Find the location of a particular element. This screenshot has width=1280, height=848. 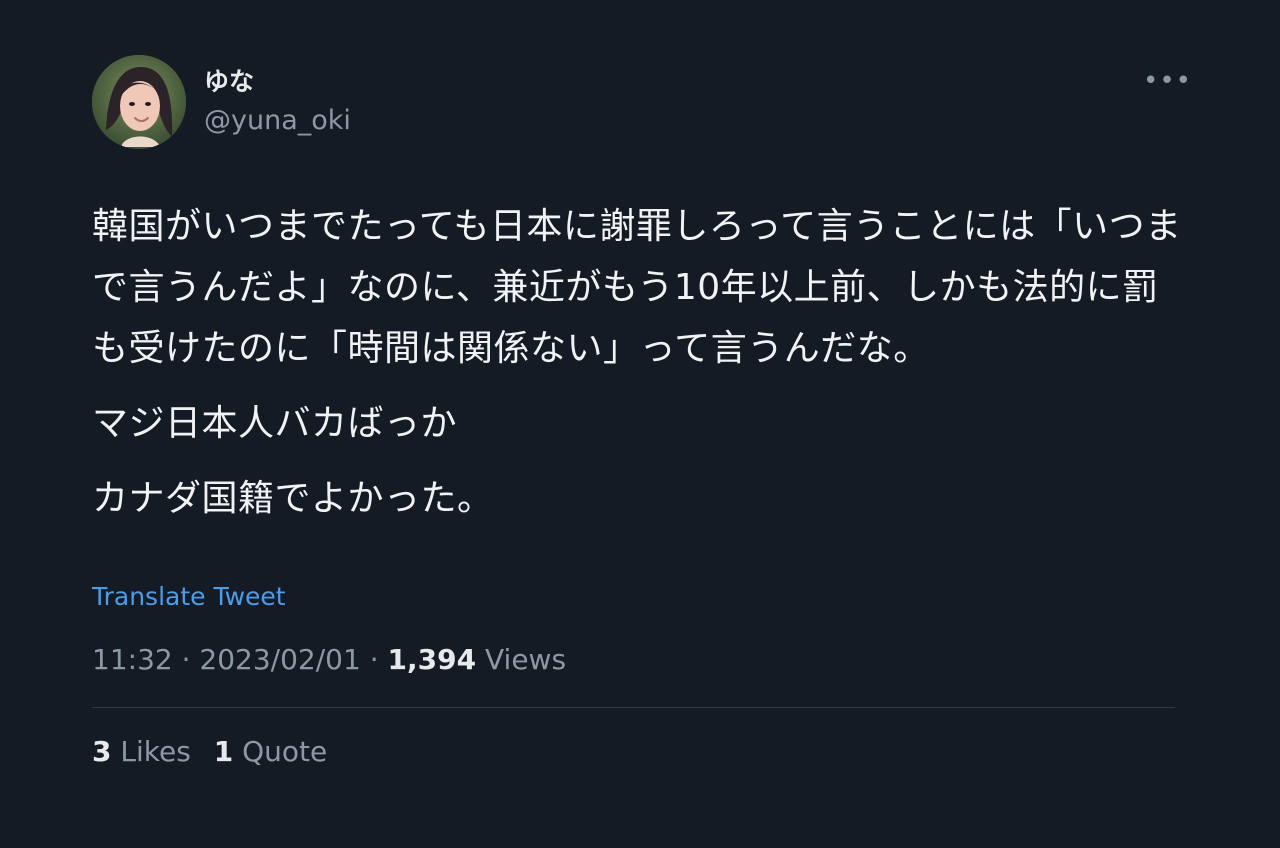

avatar-portrait-icon is located at coordinates (139, 102).